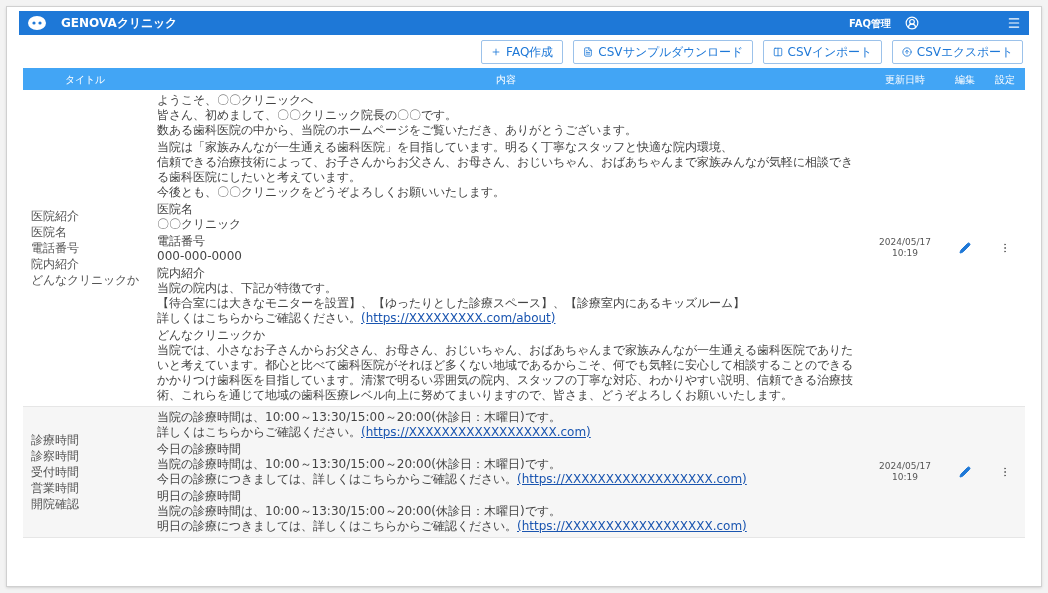 The image size is (1048, 593). What do you see at coordinates (55, 248) in the screenshot?
I see `title-text: 電話番号` at bounding box center [55, 248].